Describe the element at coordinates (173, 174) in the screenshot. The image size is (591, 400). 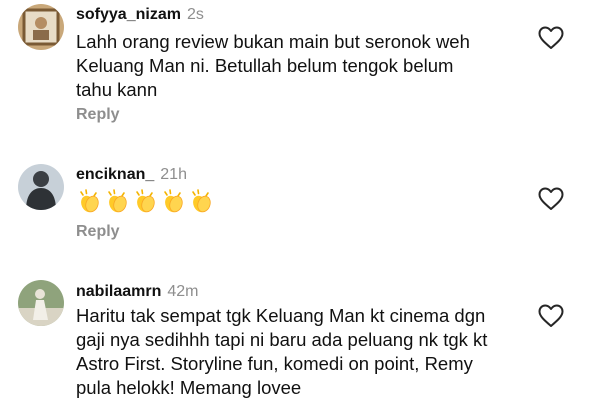
I see `timestamp: 21h` at that location.